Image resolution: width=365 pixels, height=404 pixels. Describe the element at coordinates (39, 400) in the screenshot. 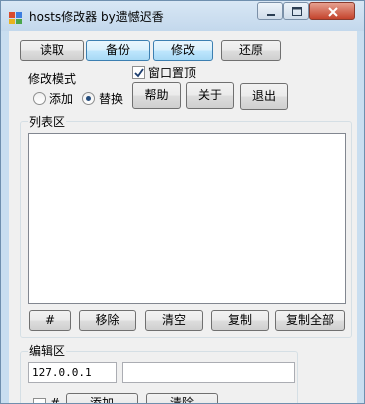

I see `hash-checkbox` at that location.